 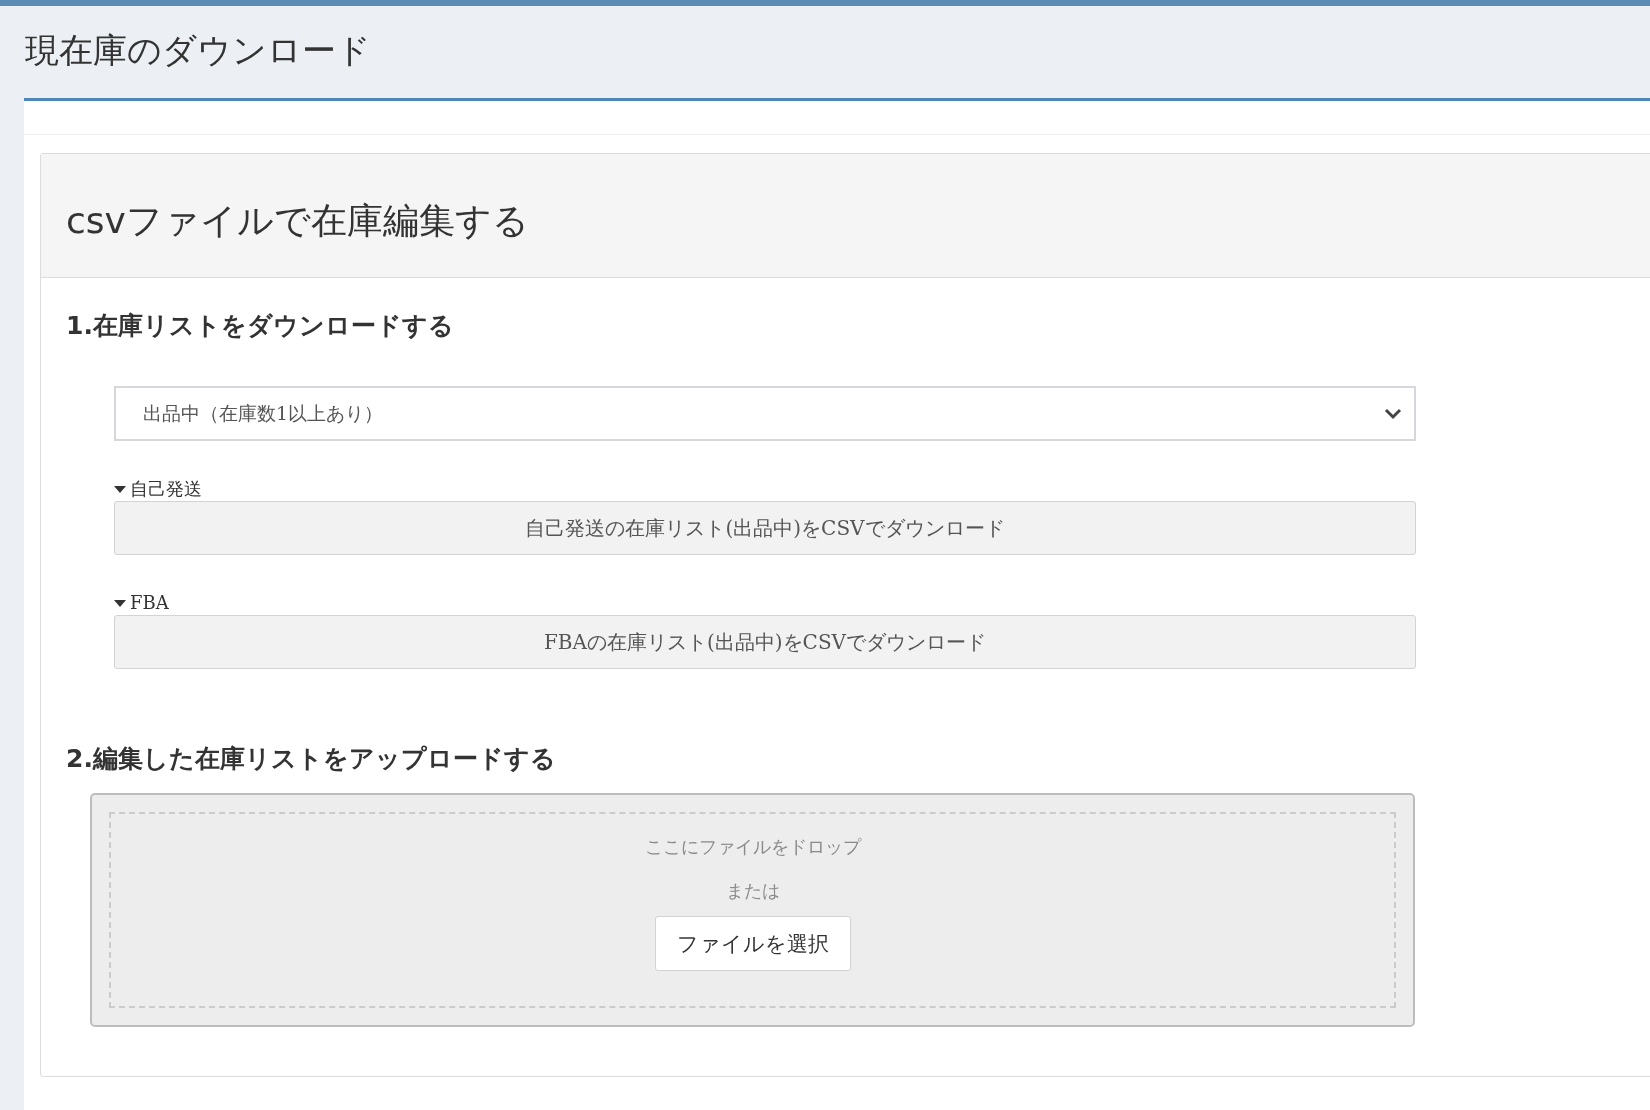 What do you see at coordinates (166, 489) in the screenshot?
I see `group-label: 自己発送` at bounding box center [166, 489].